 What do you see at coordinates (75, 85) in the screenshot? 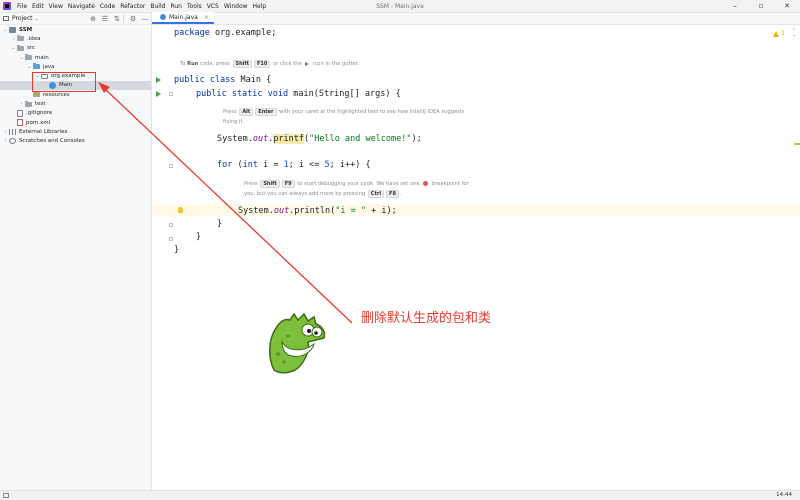
I see `tree-item-main: Main` at bounding box center [75, 85].